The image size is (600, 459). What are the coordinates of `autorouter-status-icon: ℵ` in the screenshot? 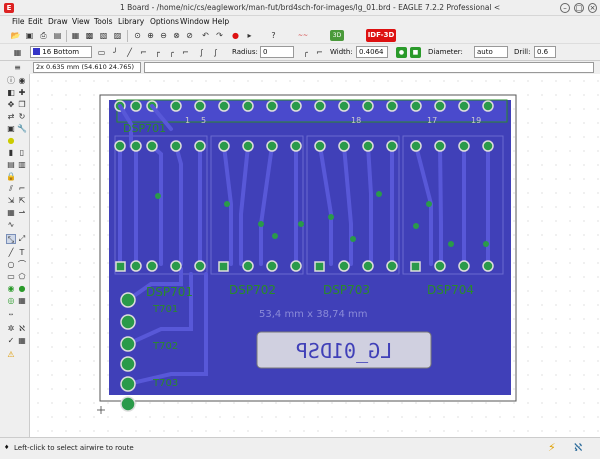 It's located at (578, 447).